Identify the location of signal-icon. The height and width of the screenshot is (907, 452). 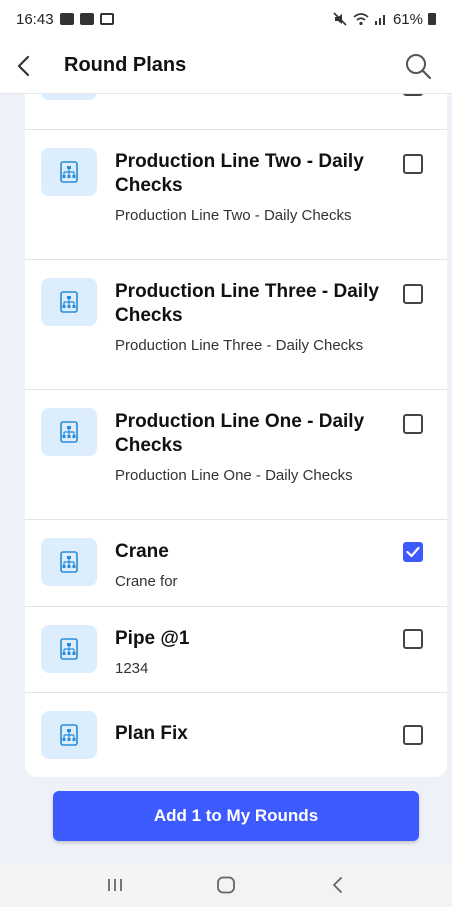
(379, 20).